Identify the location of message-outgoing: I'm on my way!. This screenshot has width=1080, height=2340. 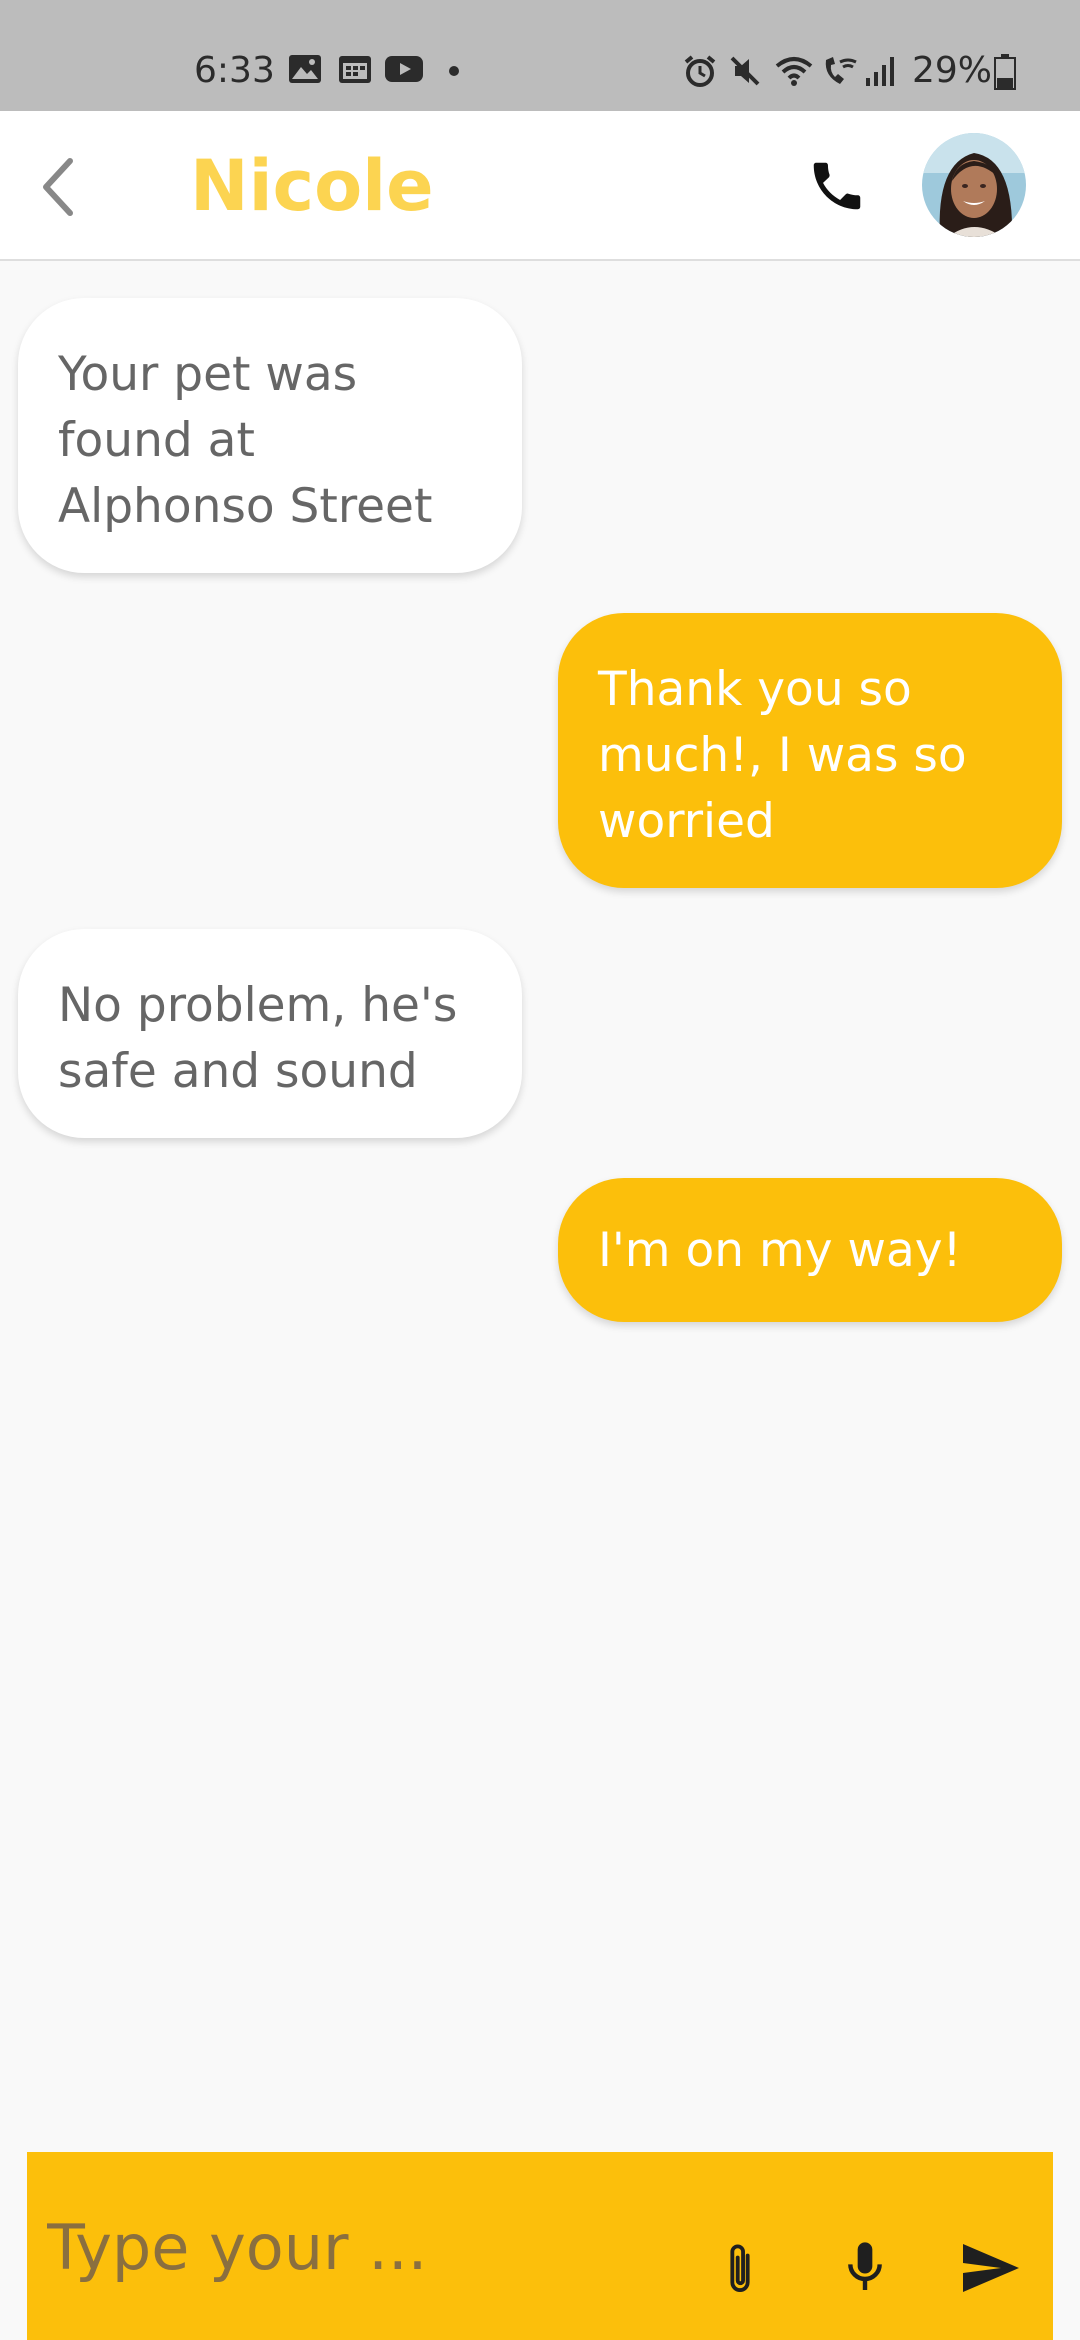
(810, 1250).